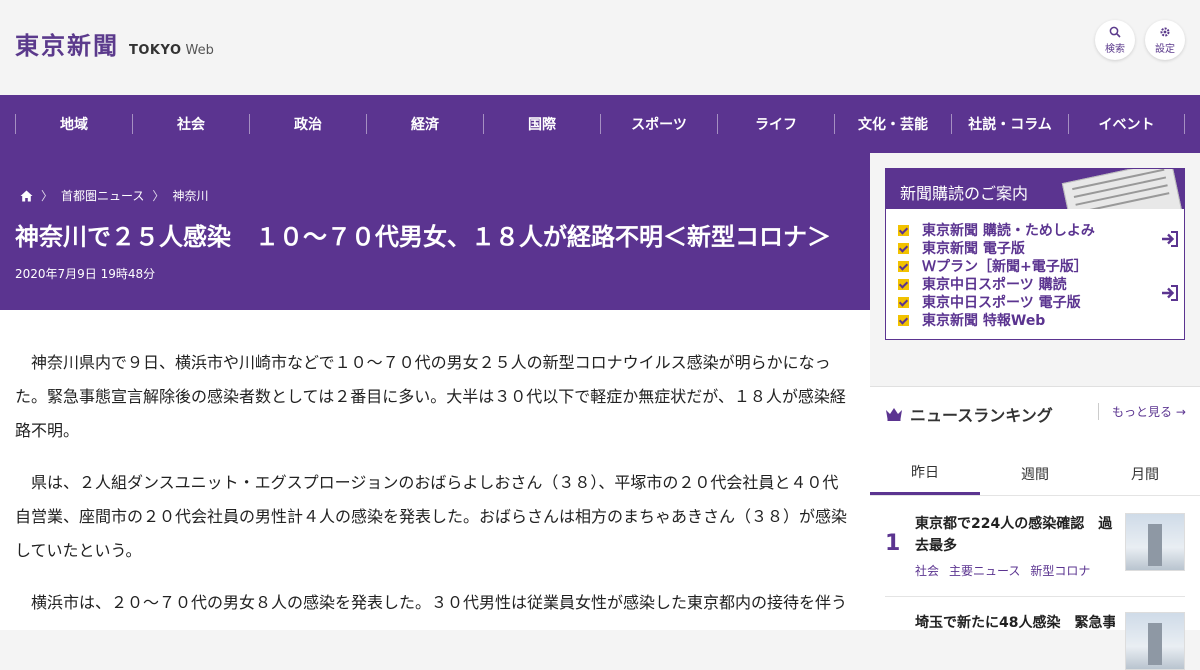 This screenshot has width=1200, height=670. I want to click on subscription-header: 新聞購読のご案内, so click(1035, 189).